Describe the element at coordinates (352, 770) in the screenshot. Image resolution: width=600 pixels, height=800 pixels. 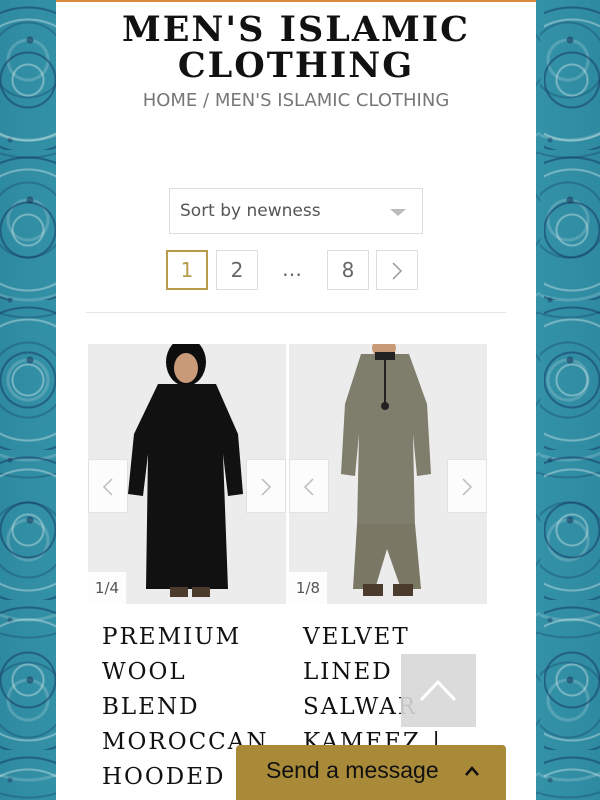
I see `send-message-label: Send a message` at that location.